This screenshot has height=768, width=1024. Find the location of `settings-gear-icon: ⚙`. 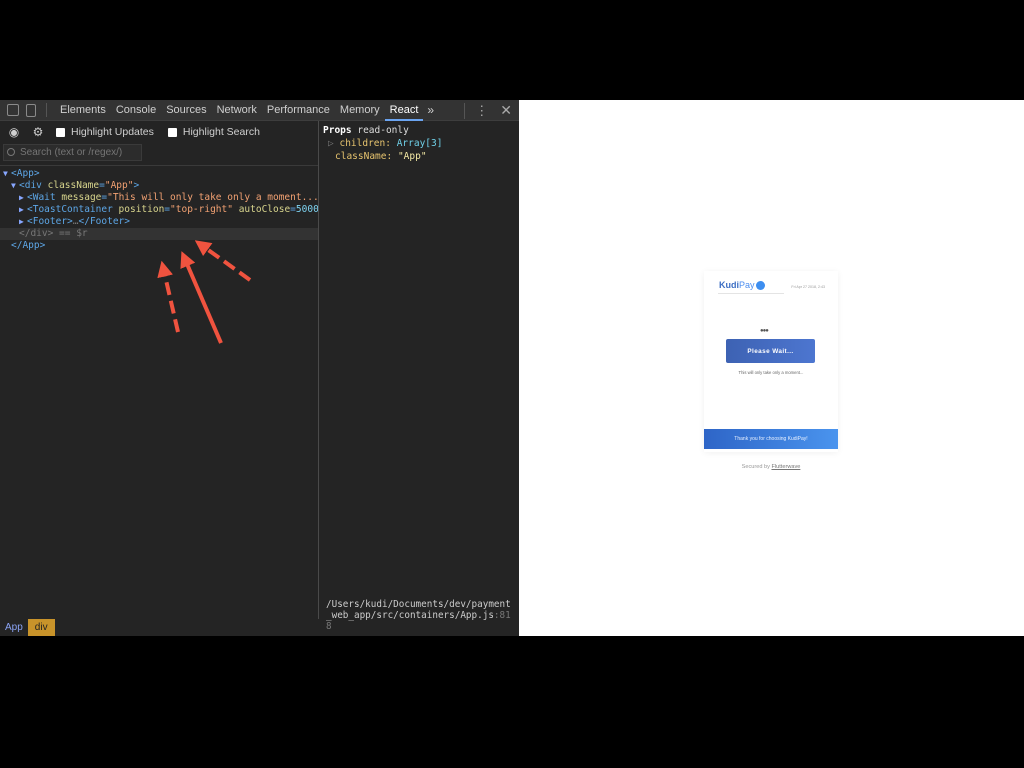

settings-gear-icon: ⚙ is located at coordinates (38, 132).